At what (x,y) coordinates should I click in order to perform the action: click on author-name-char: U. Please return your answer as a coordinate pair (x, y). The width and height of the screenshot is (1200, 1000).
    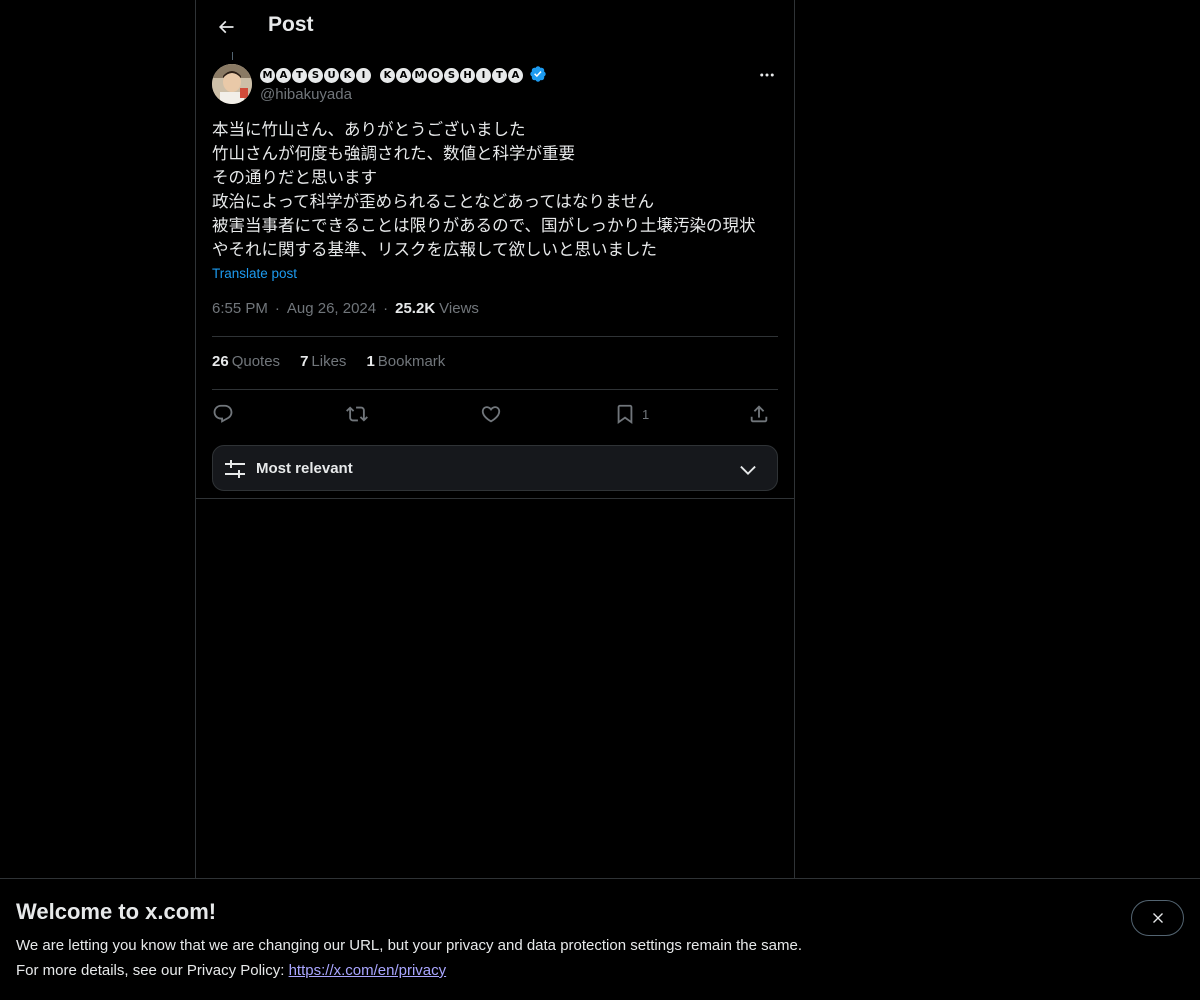
    Looking at the image, I should click on (331, 75).